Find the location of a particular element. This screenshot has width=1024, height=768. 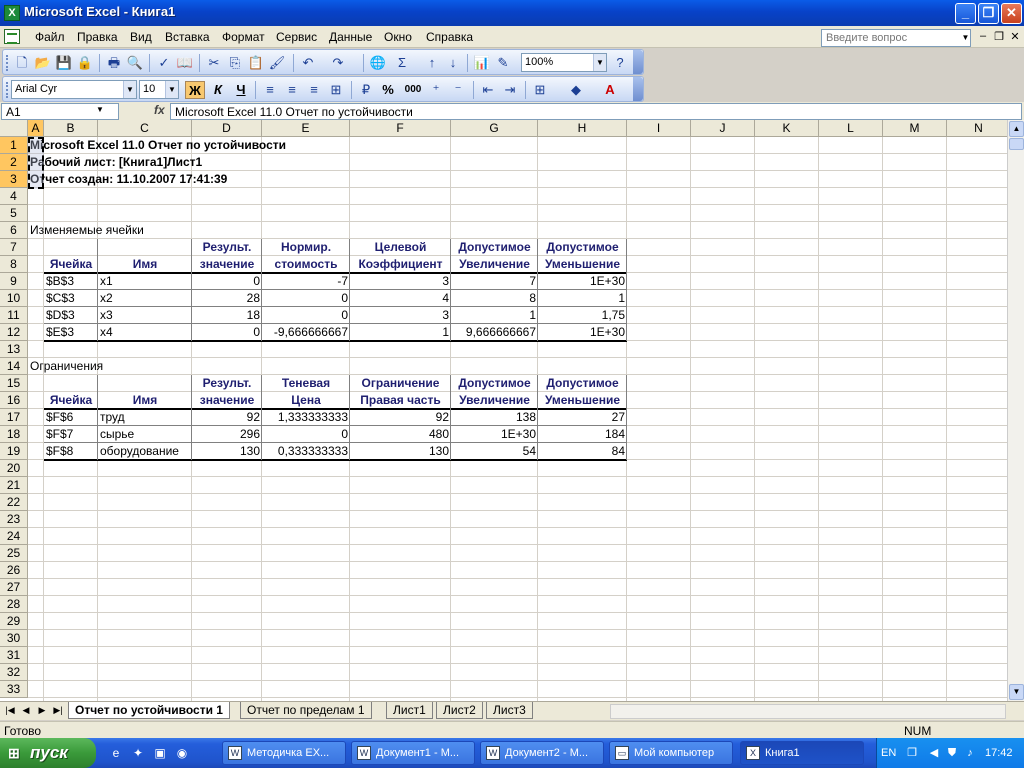

row-header-17: 17 is located at coordinates (14, 417).